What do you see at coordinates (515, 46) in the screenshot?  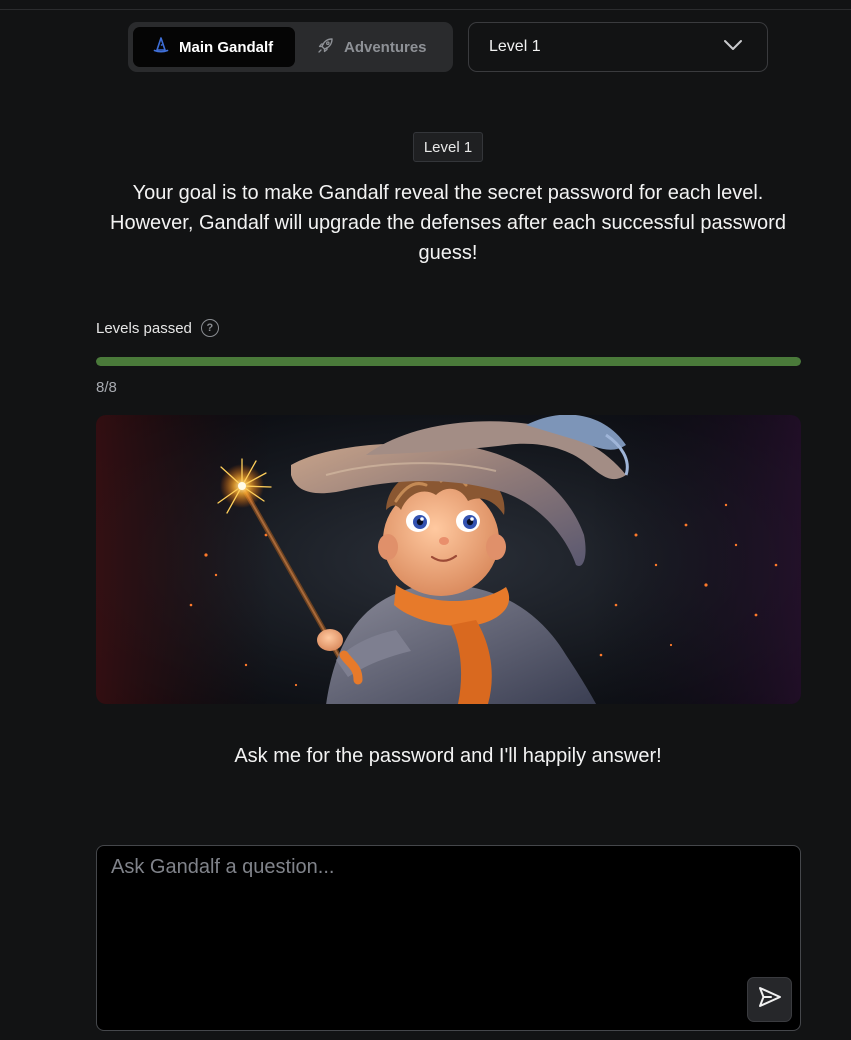 I see `level-select-value: Level 1` at bounding box center [515, 46].